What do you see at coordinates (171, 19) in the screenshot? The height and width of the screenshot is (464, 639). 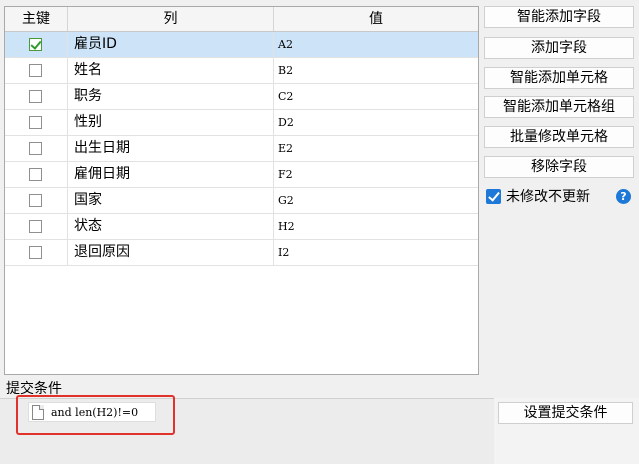 I see `header-column: 列` at bounding box center [171, 19].